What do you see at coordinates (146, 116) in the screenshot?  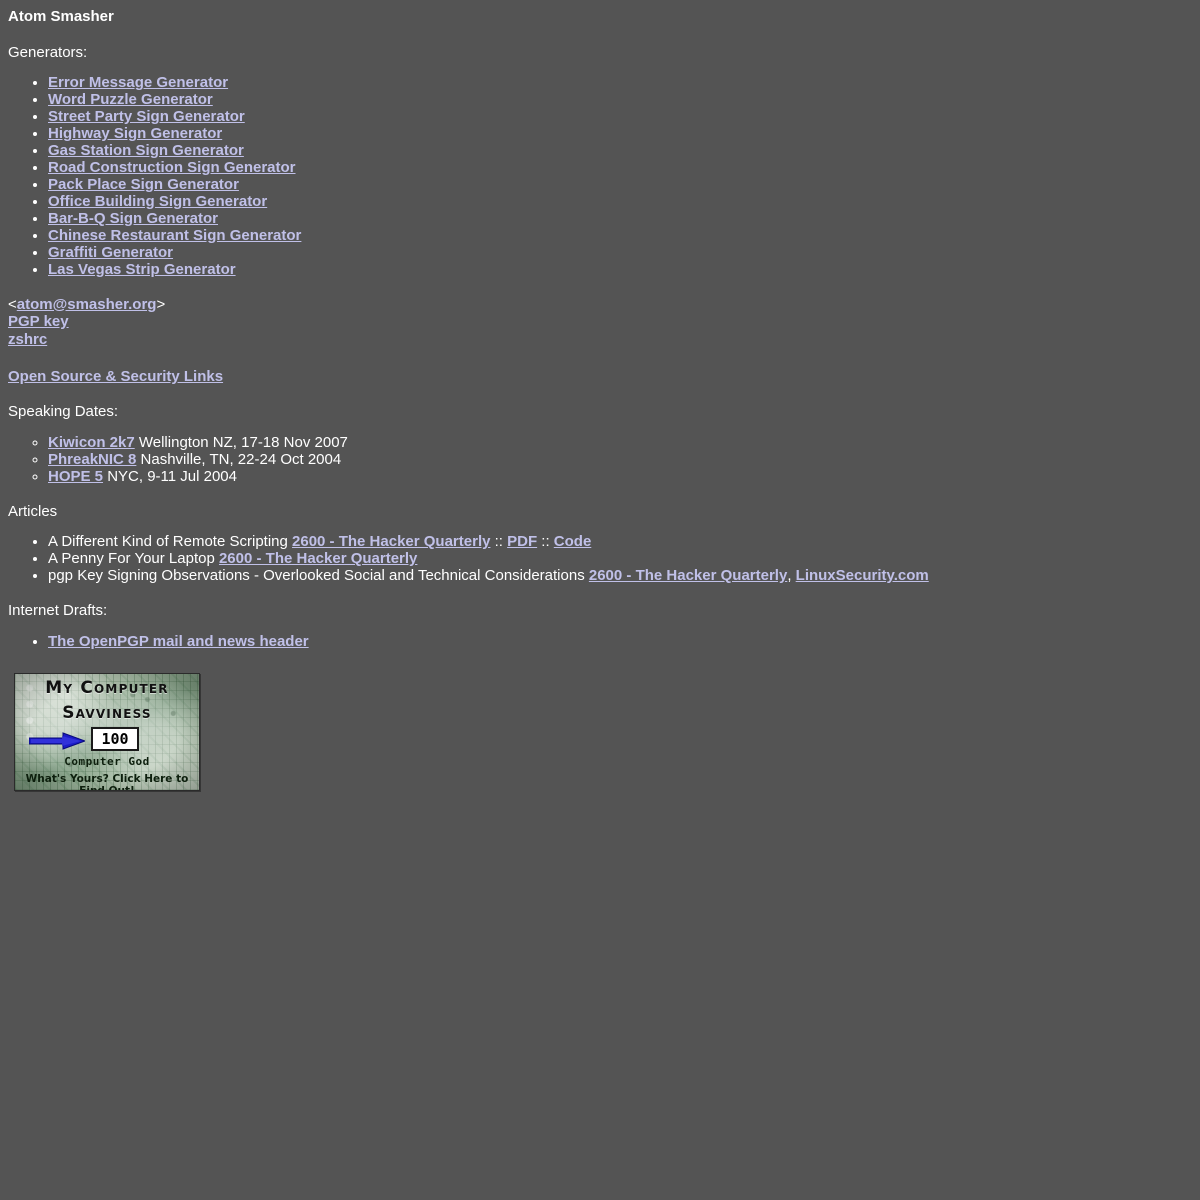 I see `generator-link-street-party-sign: Street Party Sign Generator` at bounding box center [146, 116].